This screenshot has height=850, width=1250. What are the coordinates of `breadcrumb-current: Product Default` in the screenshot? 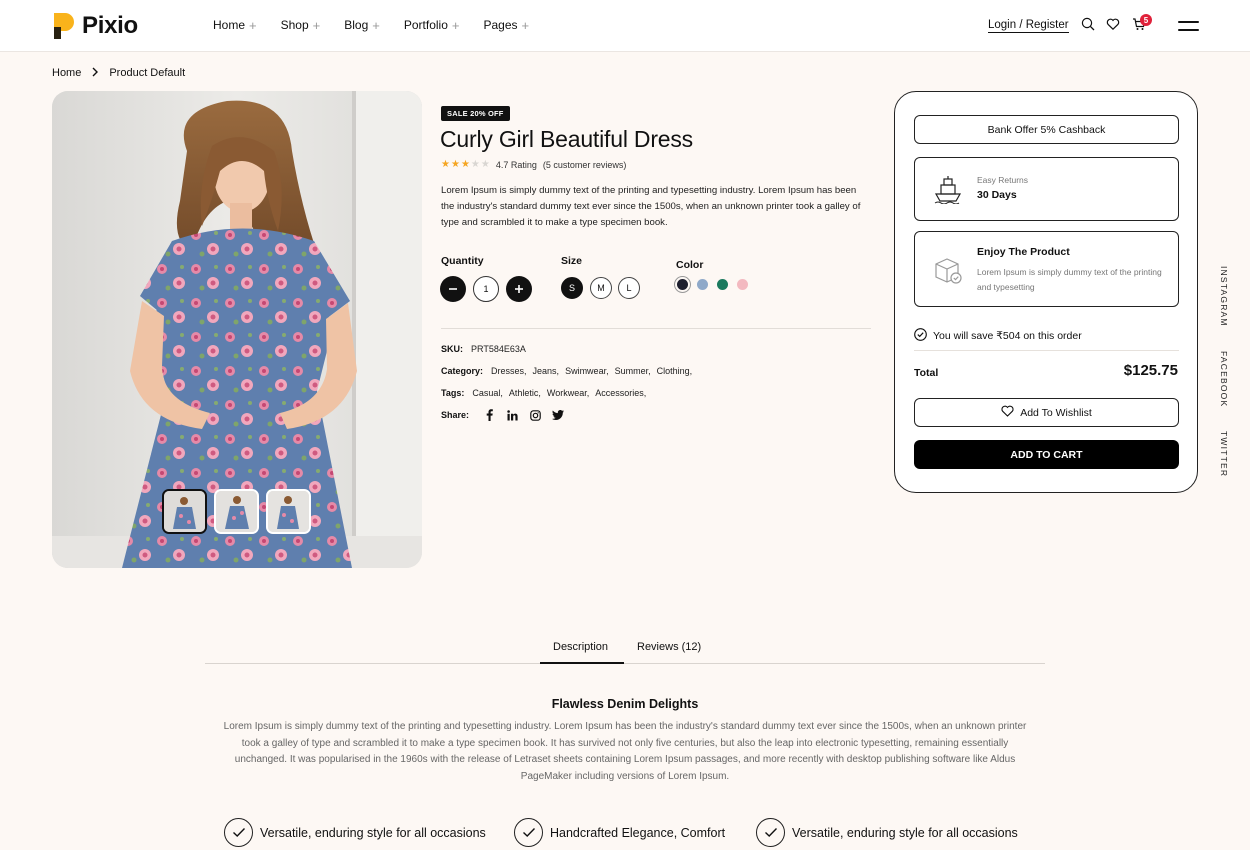 It's located at (147, 73).